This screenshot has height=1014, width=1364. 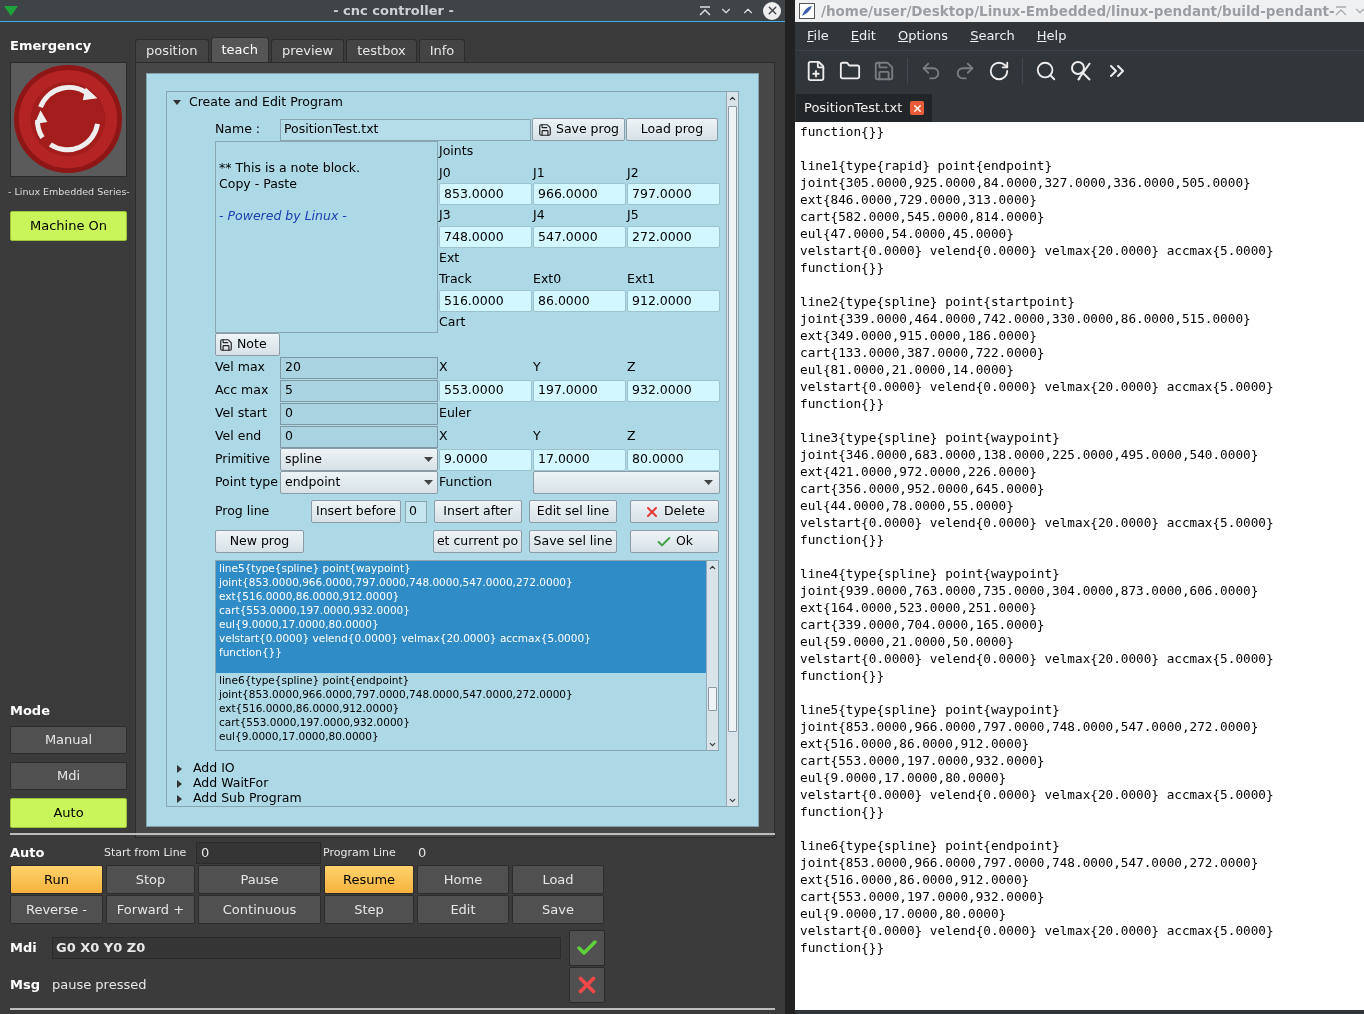 I want to click on value-field: 80.0000, so click(x=673, y=459).